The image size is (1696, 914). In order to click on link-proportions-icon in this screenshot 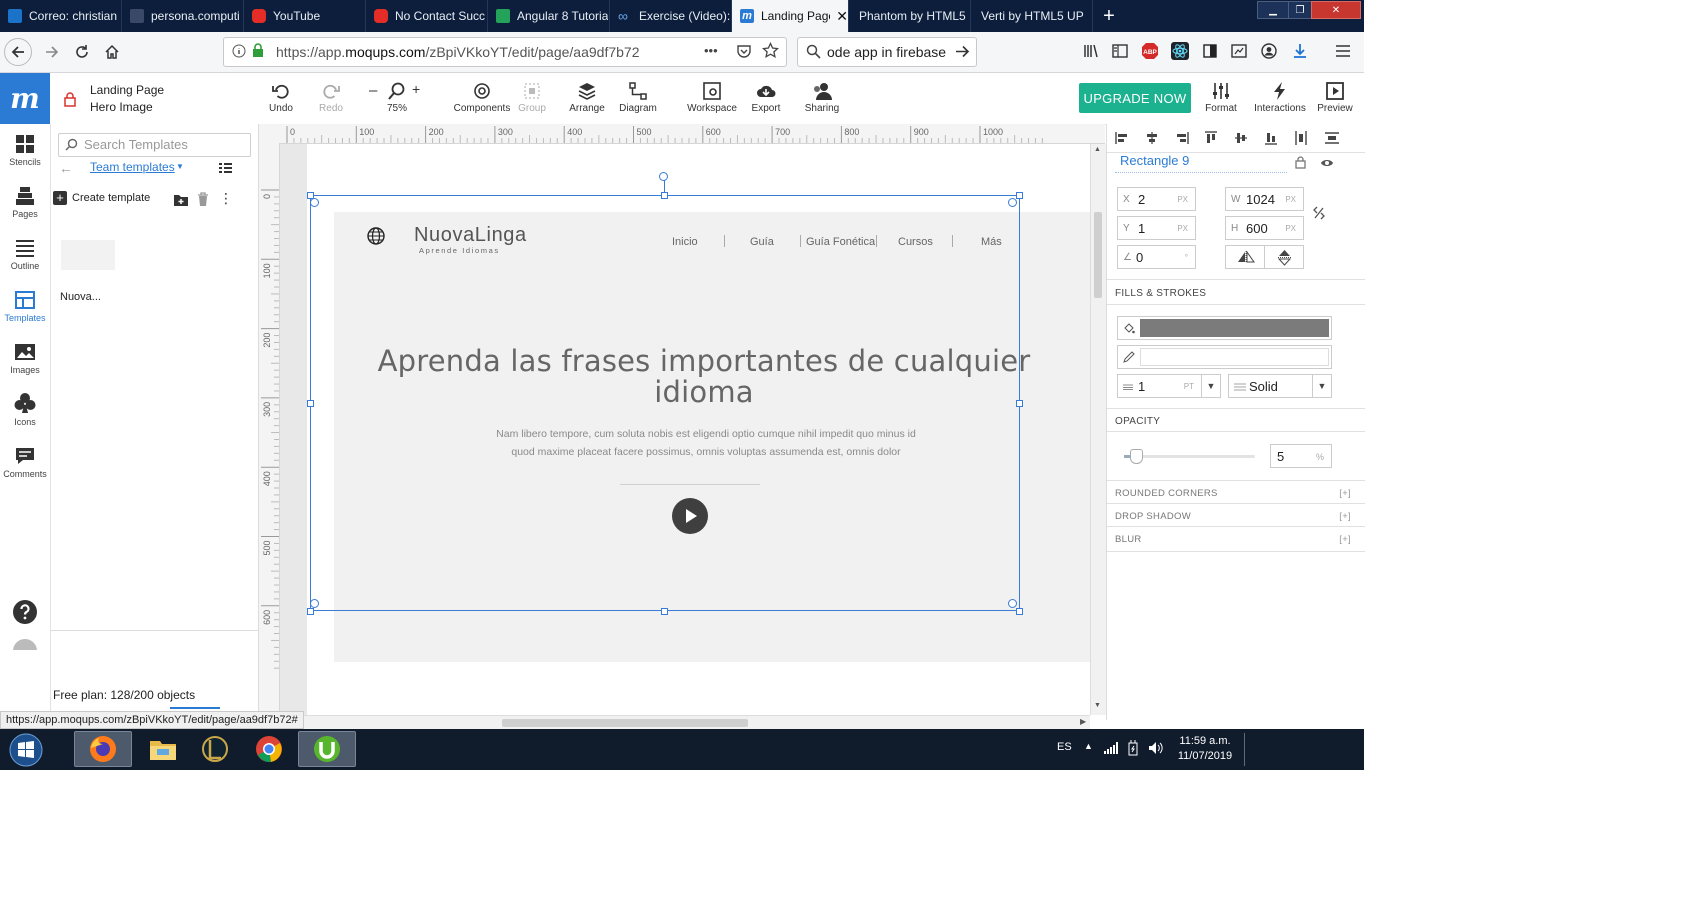, I will do `click(1319, 213)`.